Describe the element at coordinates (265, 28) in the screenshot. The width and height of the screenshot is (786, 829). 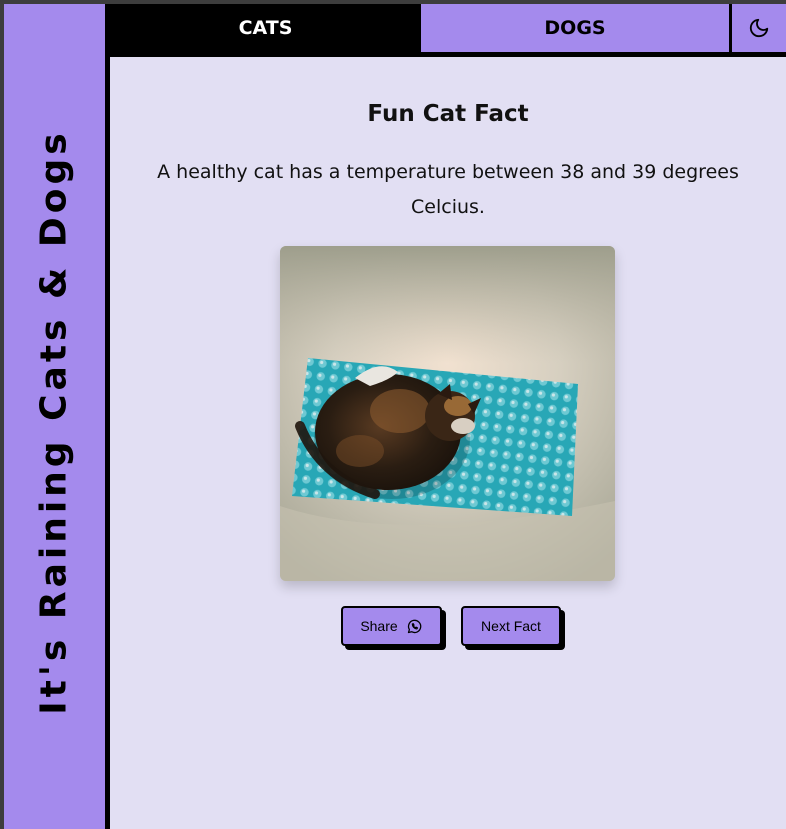
I see `tab-cats: CATS` at that location.